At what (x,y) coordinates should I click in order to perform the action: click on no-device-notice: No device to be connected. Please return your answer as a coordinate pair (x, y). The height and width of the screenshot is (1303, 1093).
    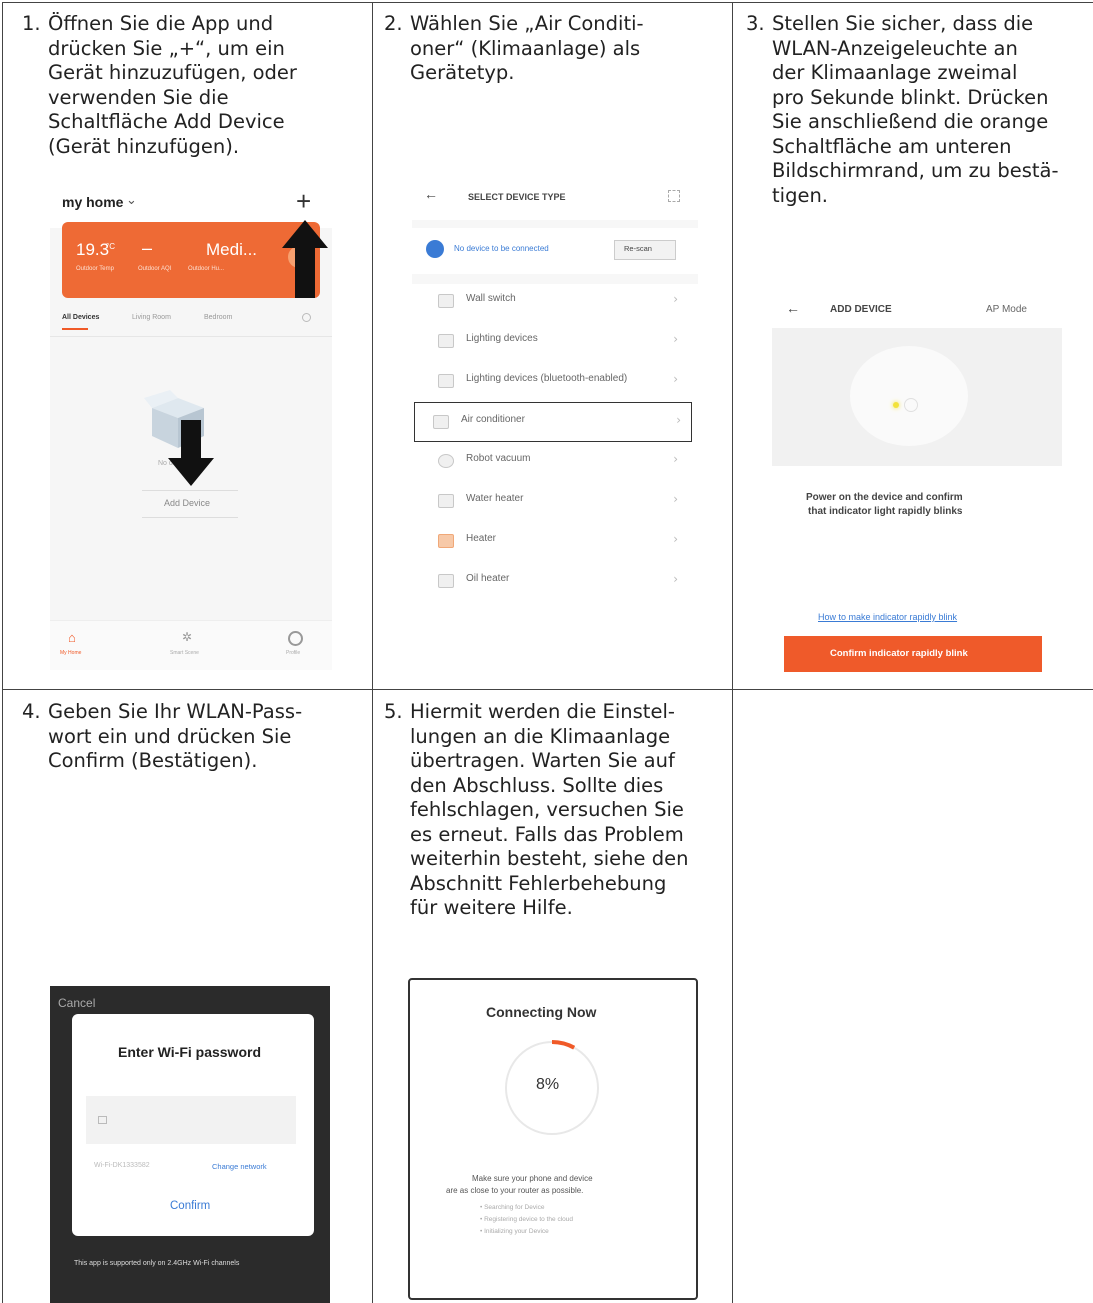
    Looking at the image, I should click on (501, 248).